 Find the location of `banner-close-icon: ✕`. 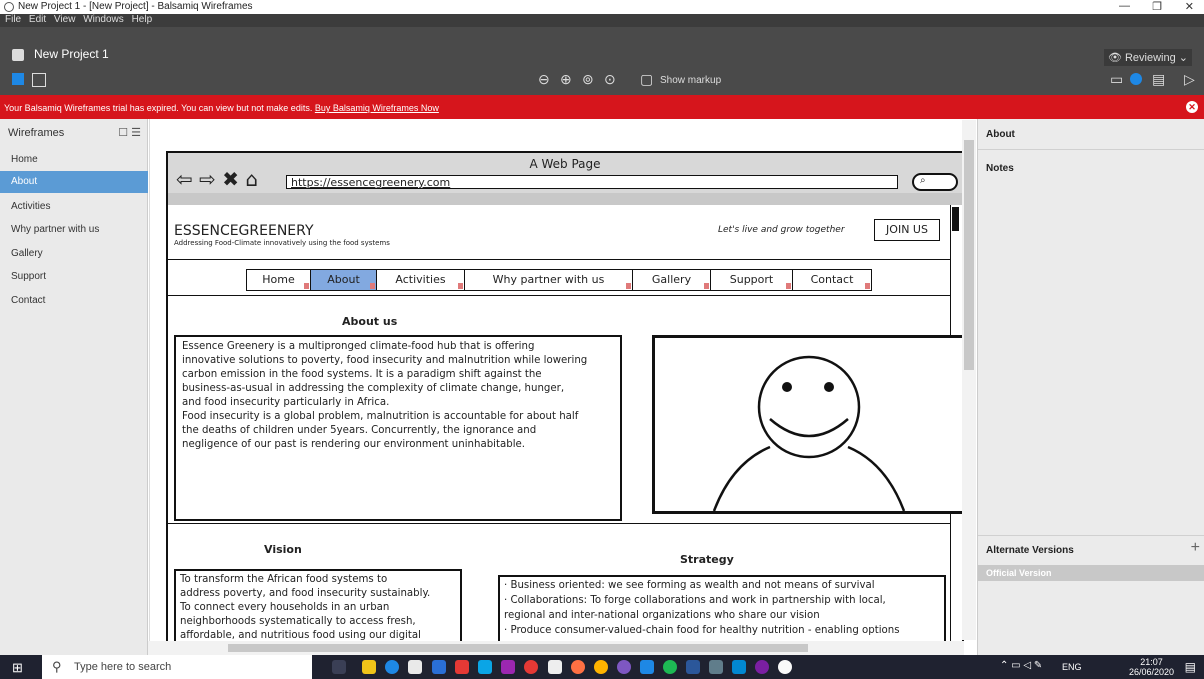

banner-close-icon: ✕ is located at coordinates (1192, 107).